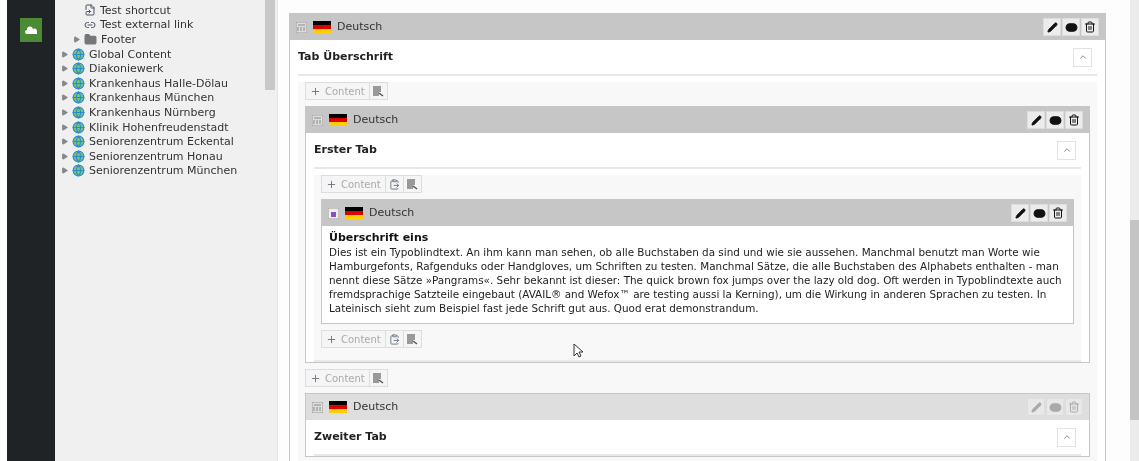 This screenshot has width=1139, height=461. What do you see at coordinates (696, 280) in the screenshot?
I see `body-text: Dies ist ein Typoblindtext. An ihm kann man sehen, ob alle Buchstaben da sind und wie sie aussehen. Manchmal benutzt man Worte wie Hamburgefonts, Rafgenduks oder Handgloves, um Schriften zu testen. Manchmal Sätze, die alle Buchstaben des Alphabets enthalten - man nennt diese Sätze »Pangrams«. Sehr bekannt ist dieser: The quick brown fox jumps over the lazy old dog. Oft werden in Typoblindtexte auch fremdsprachige Satzteile eingebaut (AVAIL® and Wefox™ are testing aussi la Kerning), um die Wirkung in anderen Sprachen zu testen. In Lateinisch sieht zum Beispiel fast jede Schrift gut aus. Quod erat demonstrandum.` at bounding box center [696, 280].